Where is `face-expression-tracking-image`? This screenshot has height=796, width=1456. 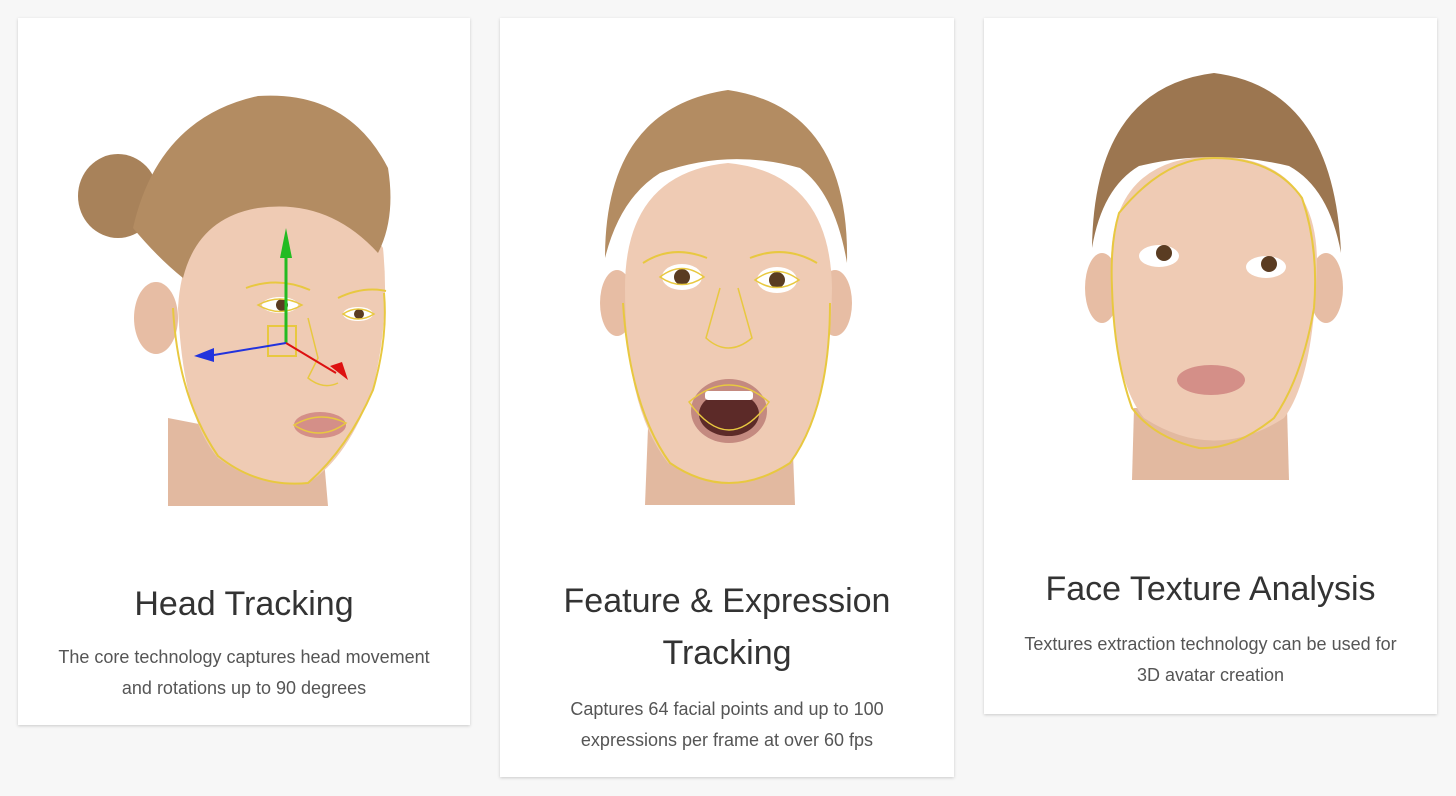 face-expression-tracking-image is located at coordinates (726, 297).